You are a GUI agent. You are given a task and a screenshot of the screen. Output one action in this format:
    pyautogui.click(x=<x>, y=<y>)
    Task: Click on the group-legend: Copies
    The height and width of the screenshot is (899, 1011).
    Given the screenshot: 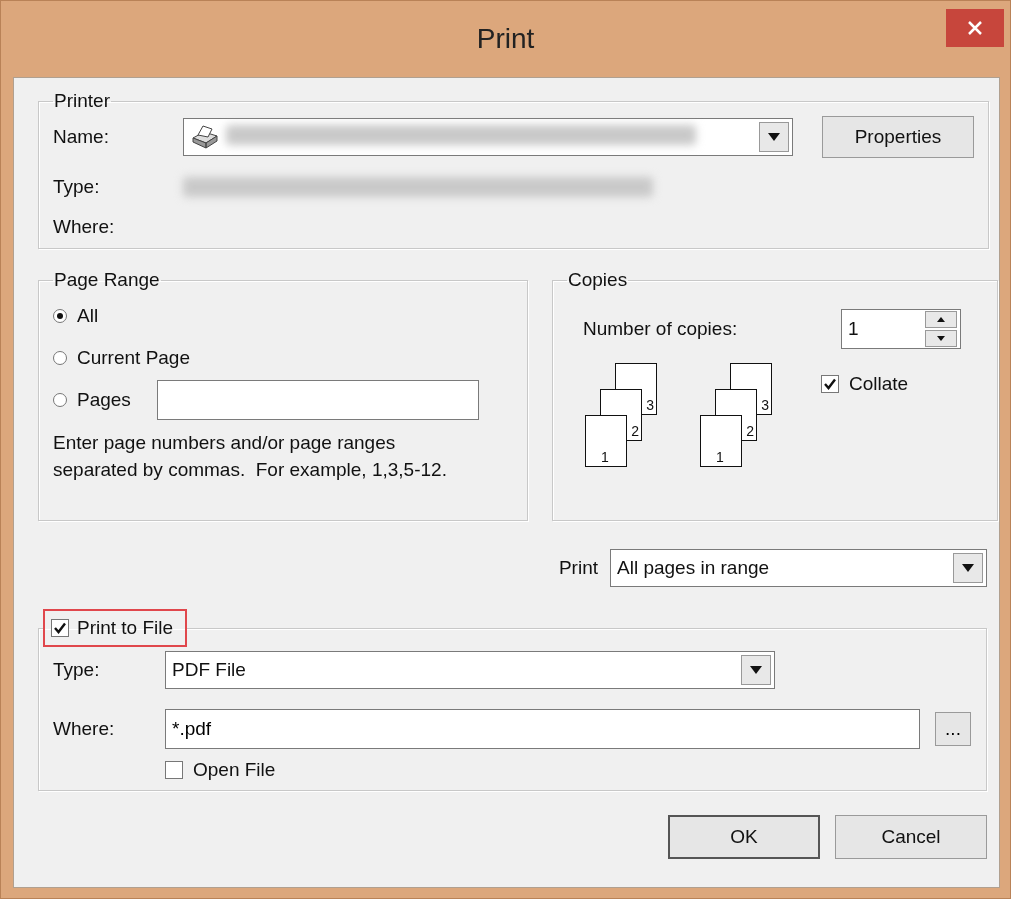 What is the action you would take?
    pyautogui.click(x=598, y=280)
    